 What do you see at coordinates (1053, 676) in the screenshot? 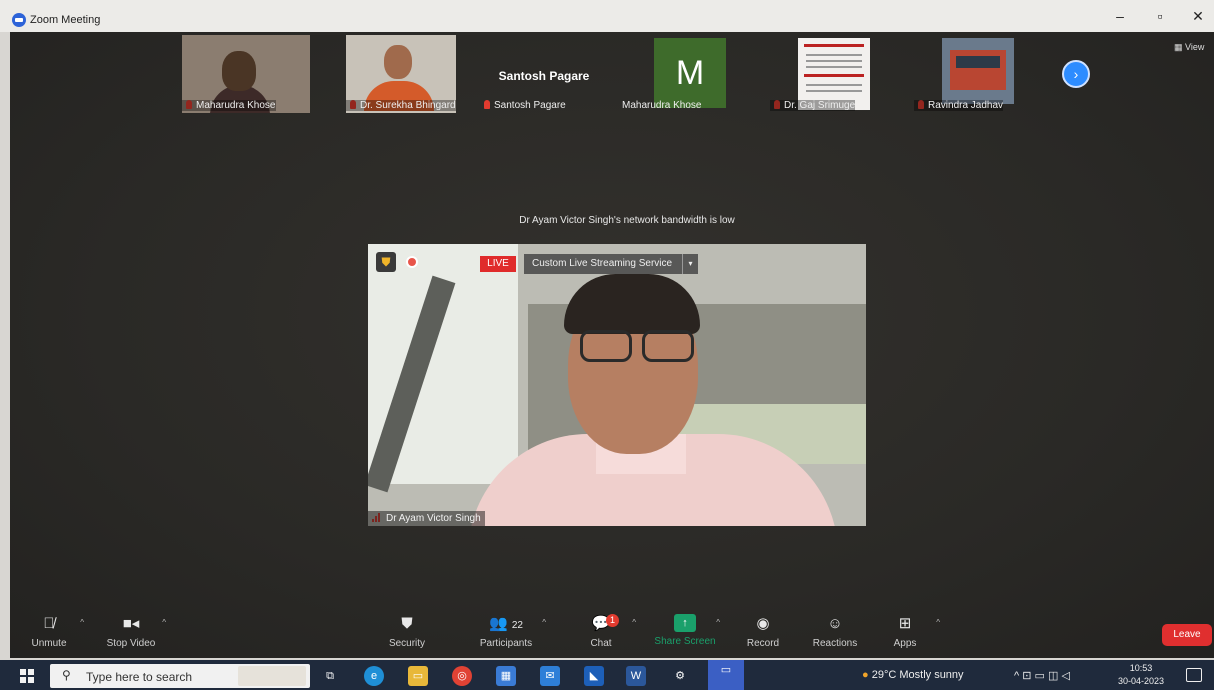
I see `display-icon: ◫` at bounding box center [1053, 676].